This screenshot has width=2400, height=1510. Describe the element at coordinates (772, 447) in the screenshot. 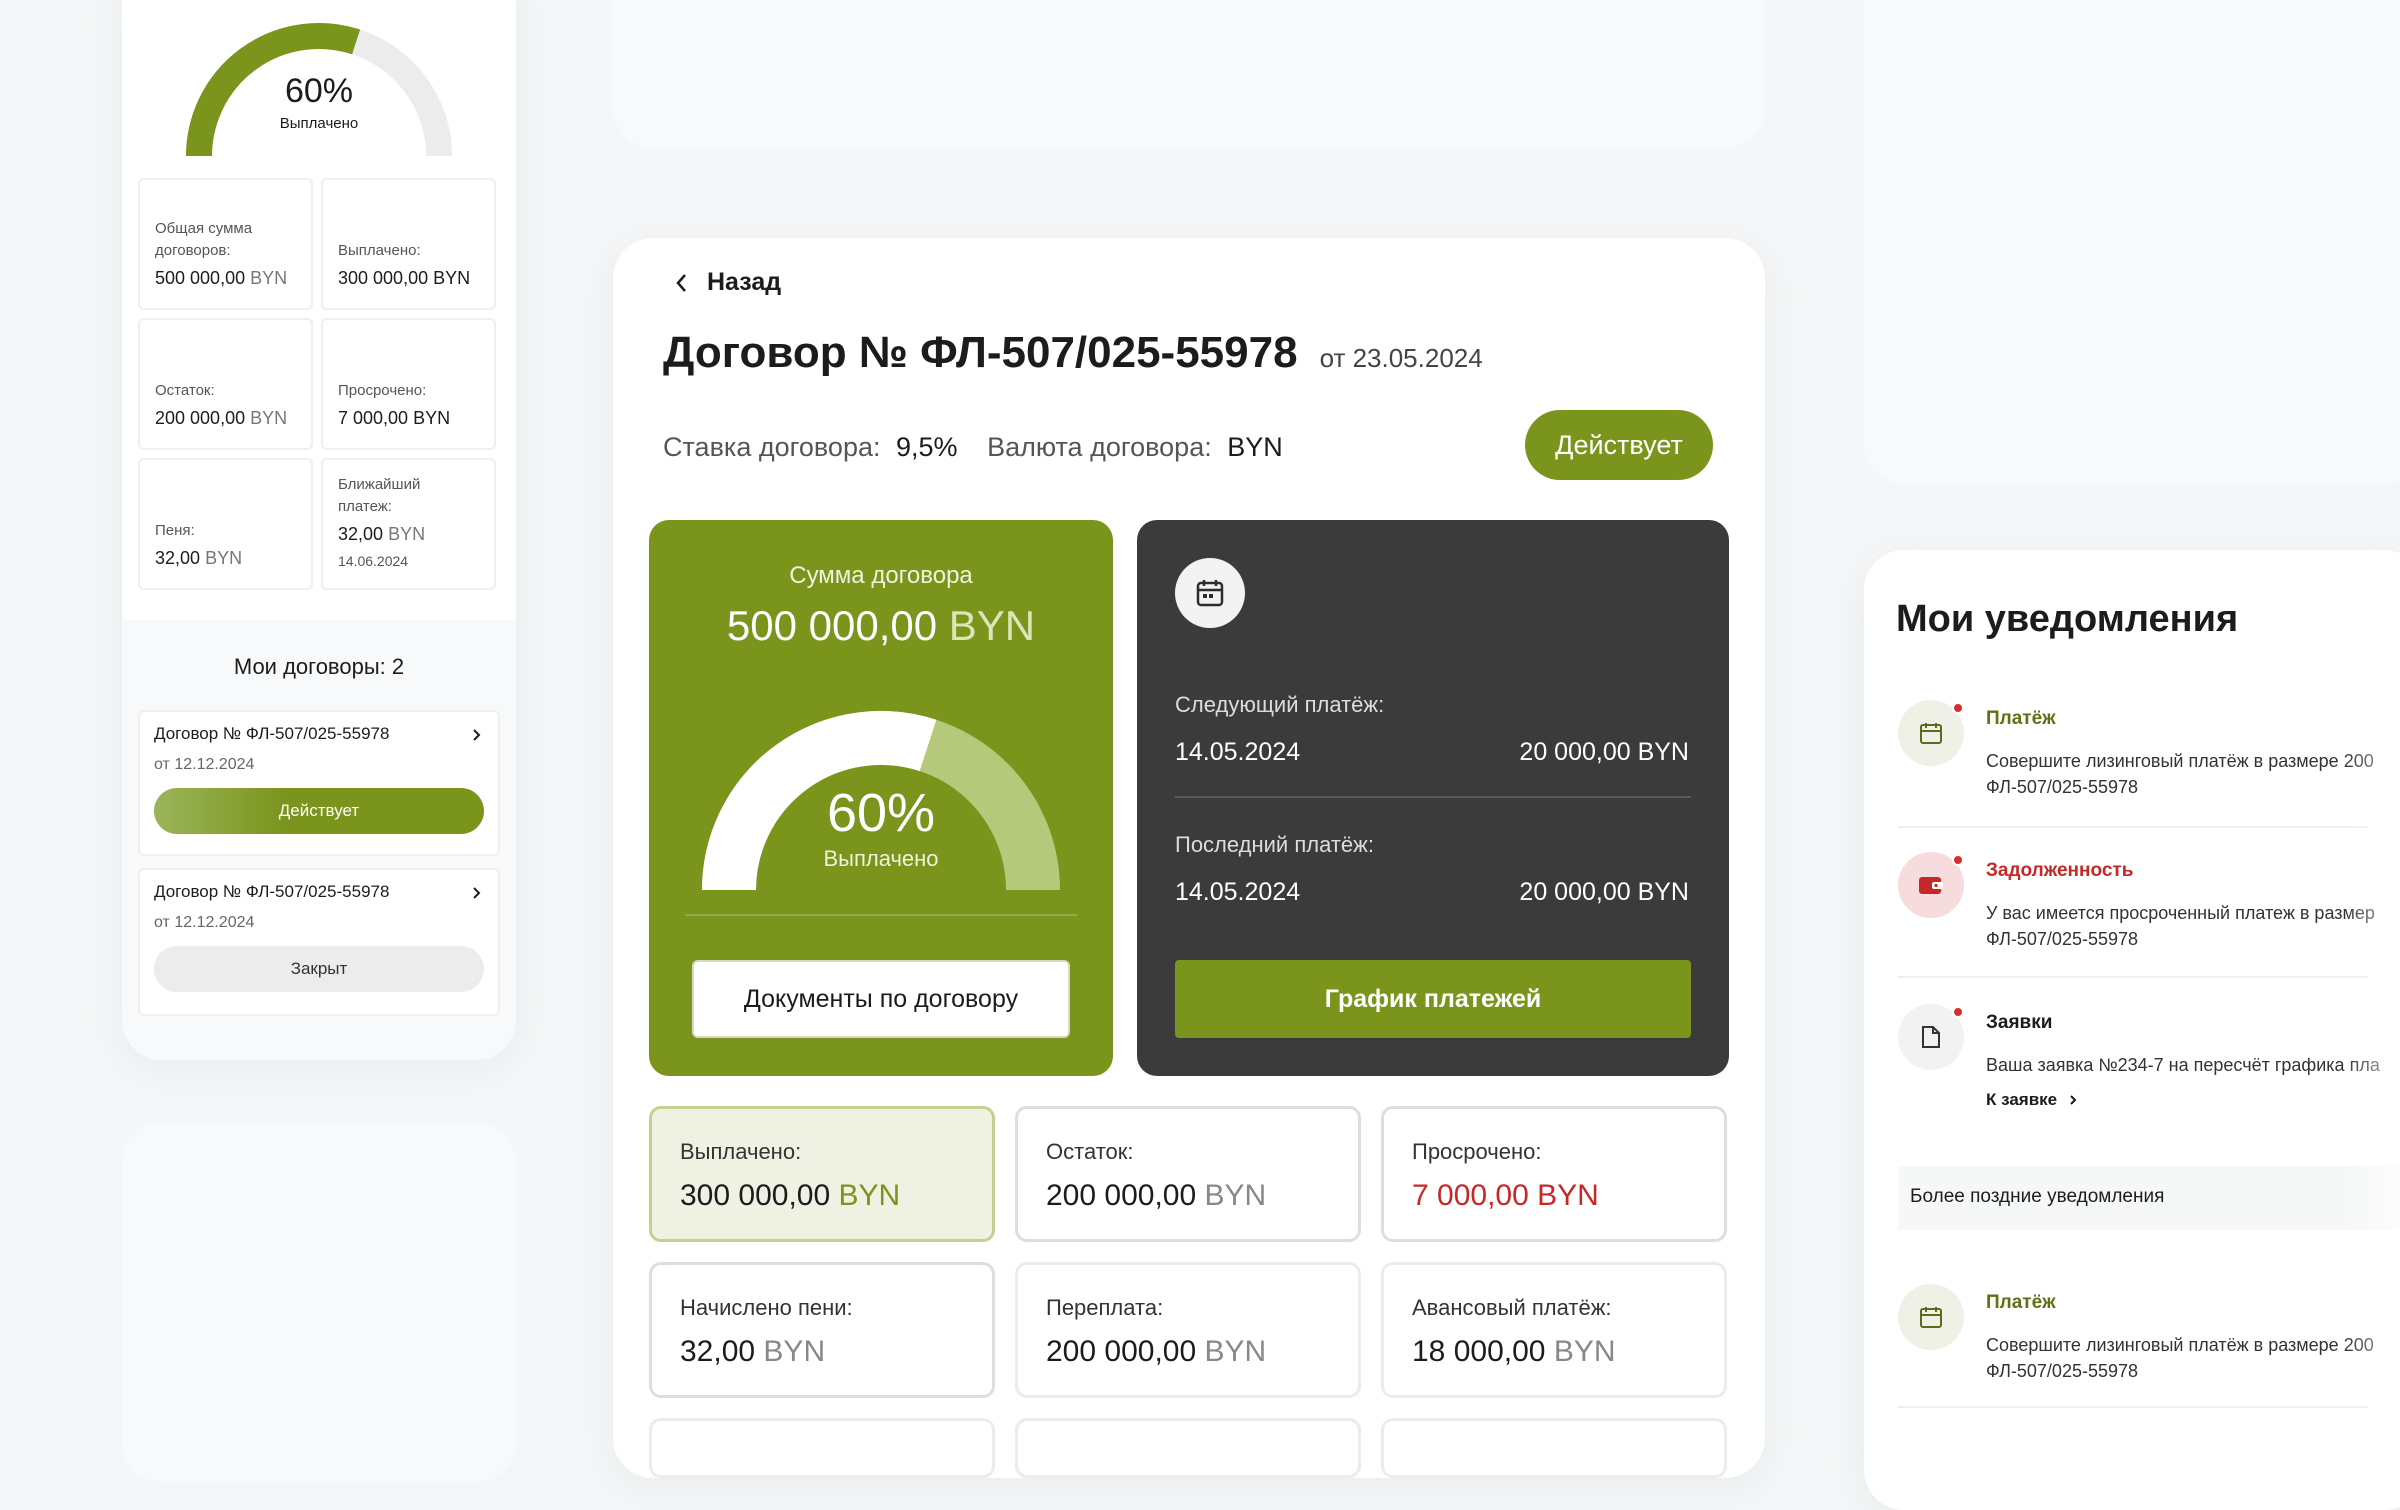

I see `rate-label: Ставка договора:` at that location.